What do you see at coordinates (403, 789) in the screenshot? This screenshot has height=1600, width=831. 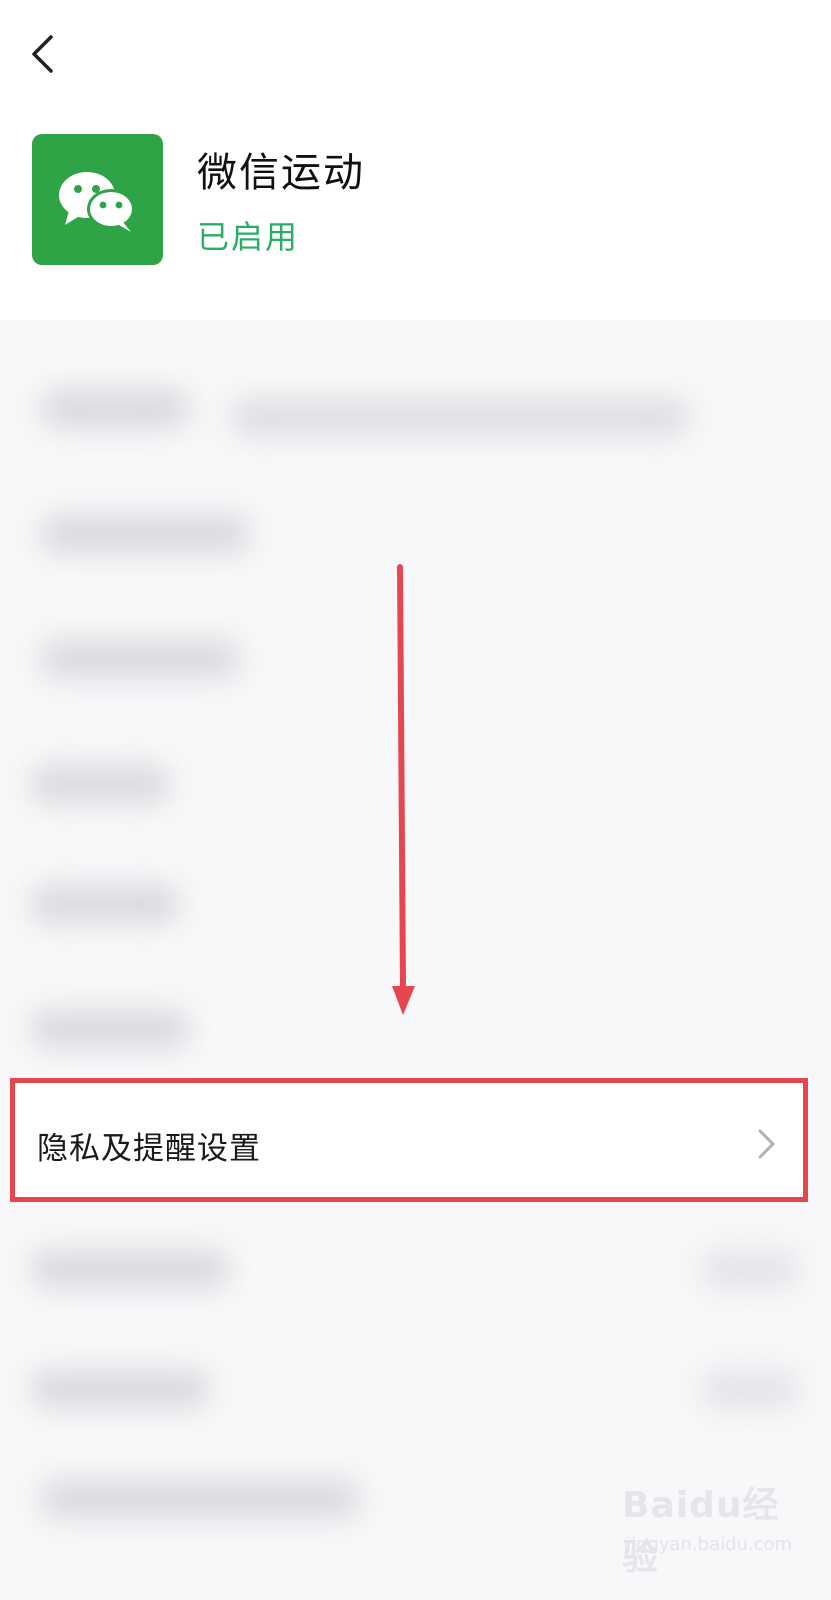 I see `down-arrow-annotation` at bounding box center [403, 789].